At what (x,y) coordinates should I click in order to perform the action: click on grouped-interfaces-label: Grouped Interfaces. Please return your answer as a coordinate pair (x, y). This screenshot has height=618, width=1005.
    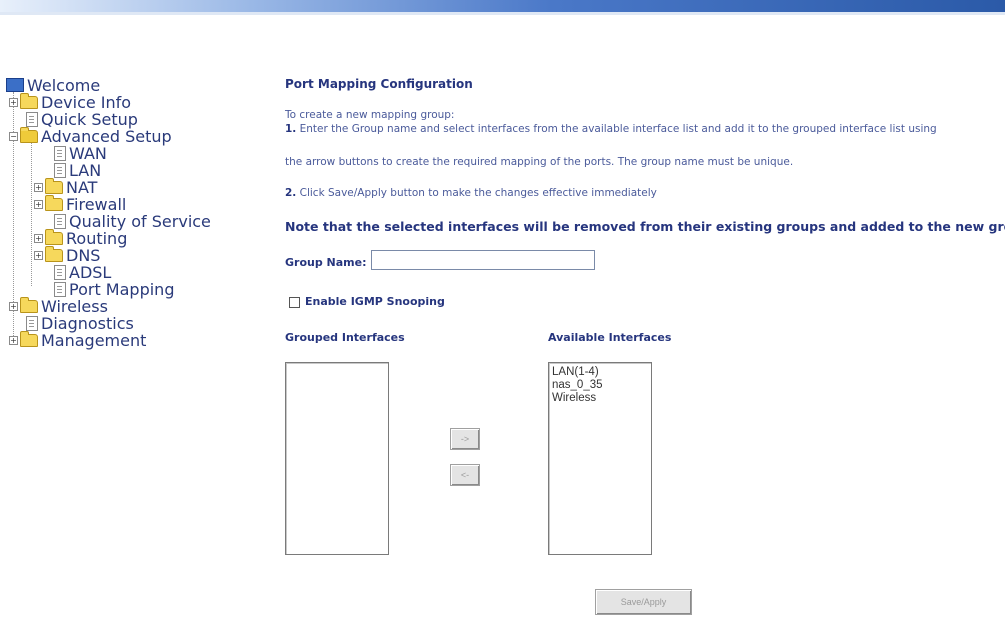
    Looking at the image, I should click on (345, 337).